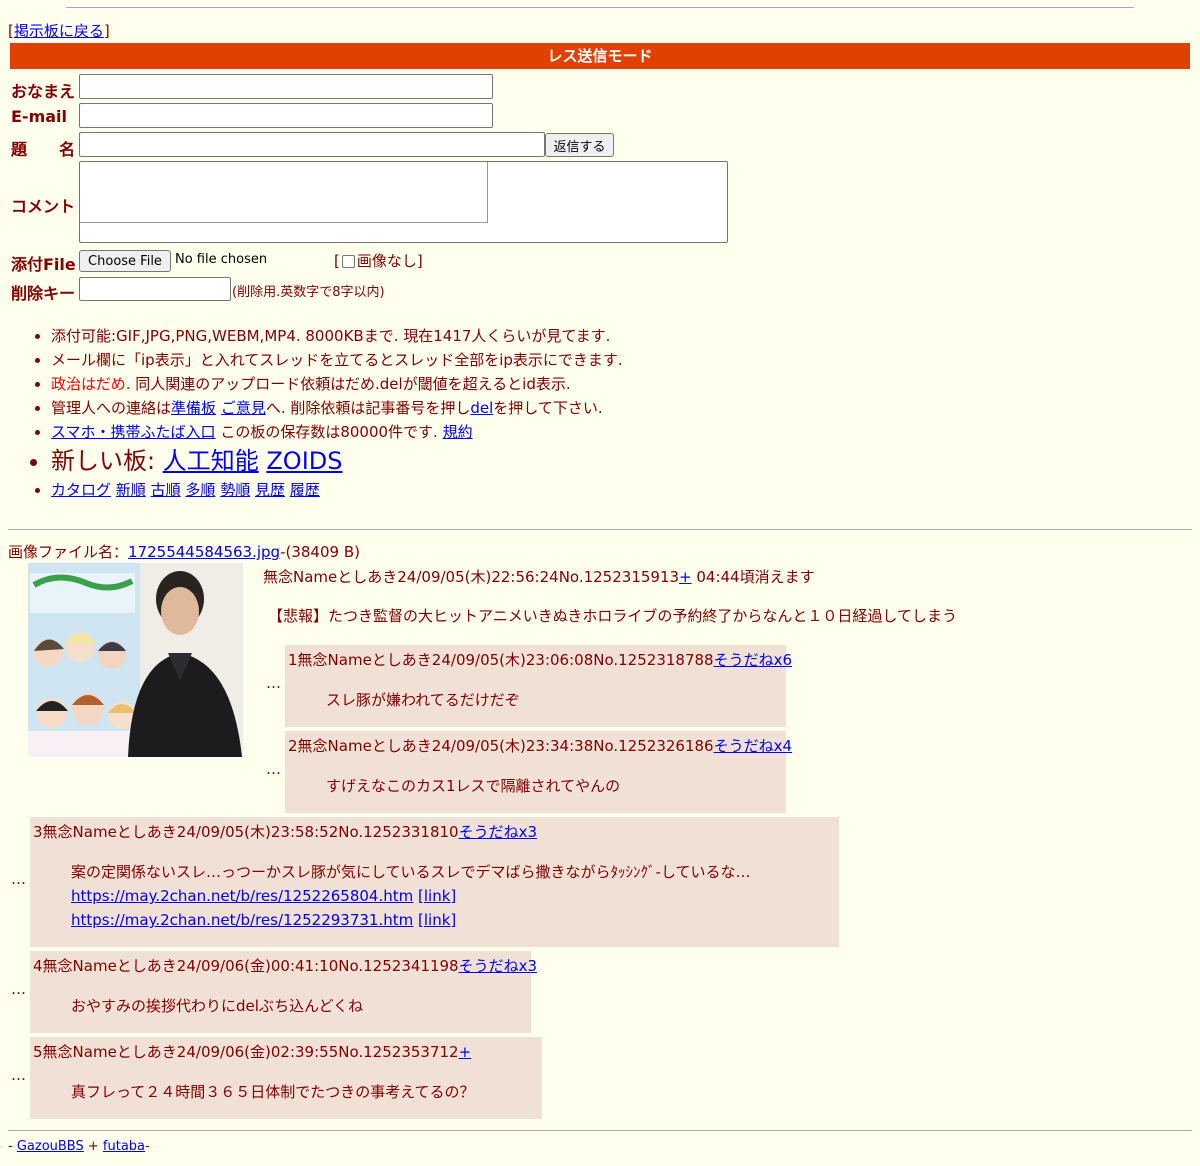  What do you see at coordinates (350, 384) in the screenshot?
I see `rule-politics-text: 同人関連のアップロード依頼はだめ.delが閾値を超えるとid表示.` at bounding box center [350, 384].